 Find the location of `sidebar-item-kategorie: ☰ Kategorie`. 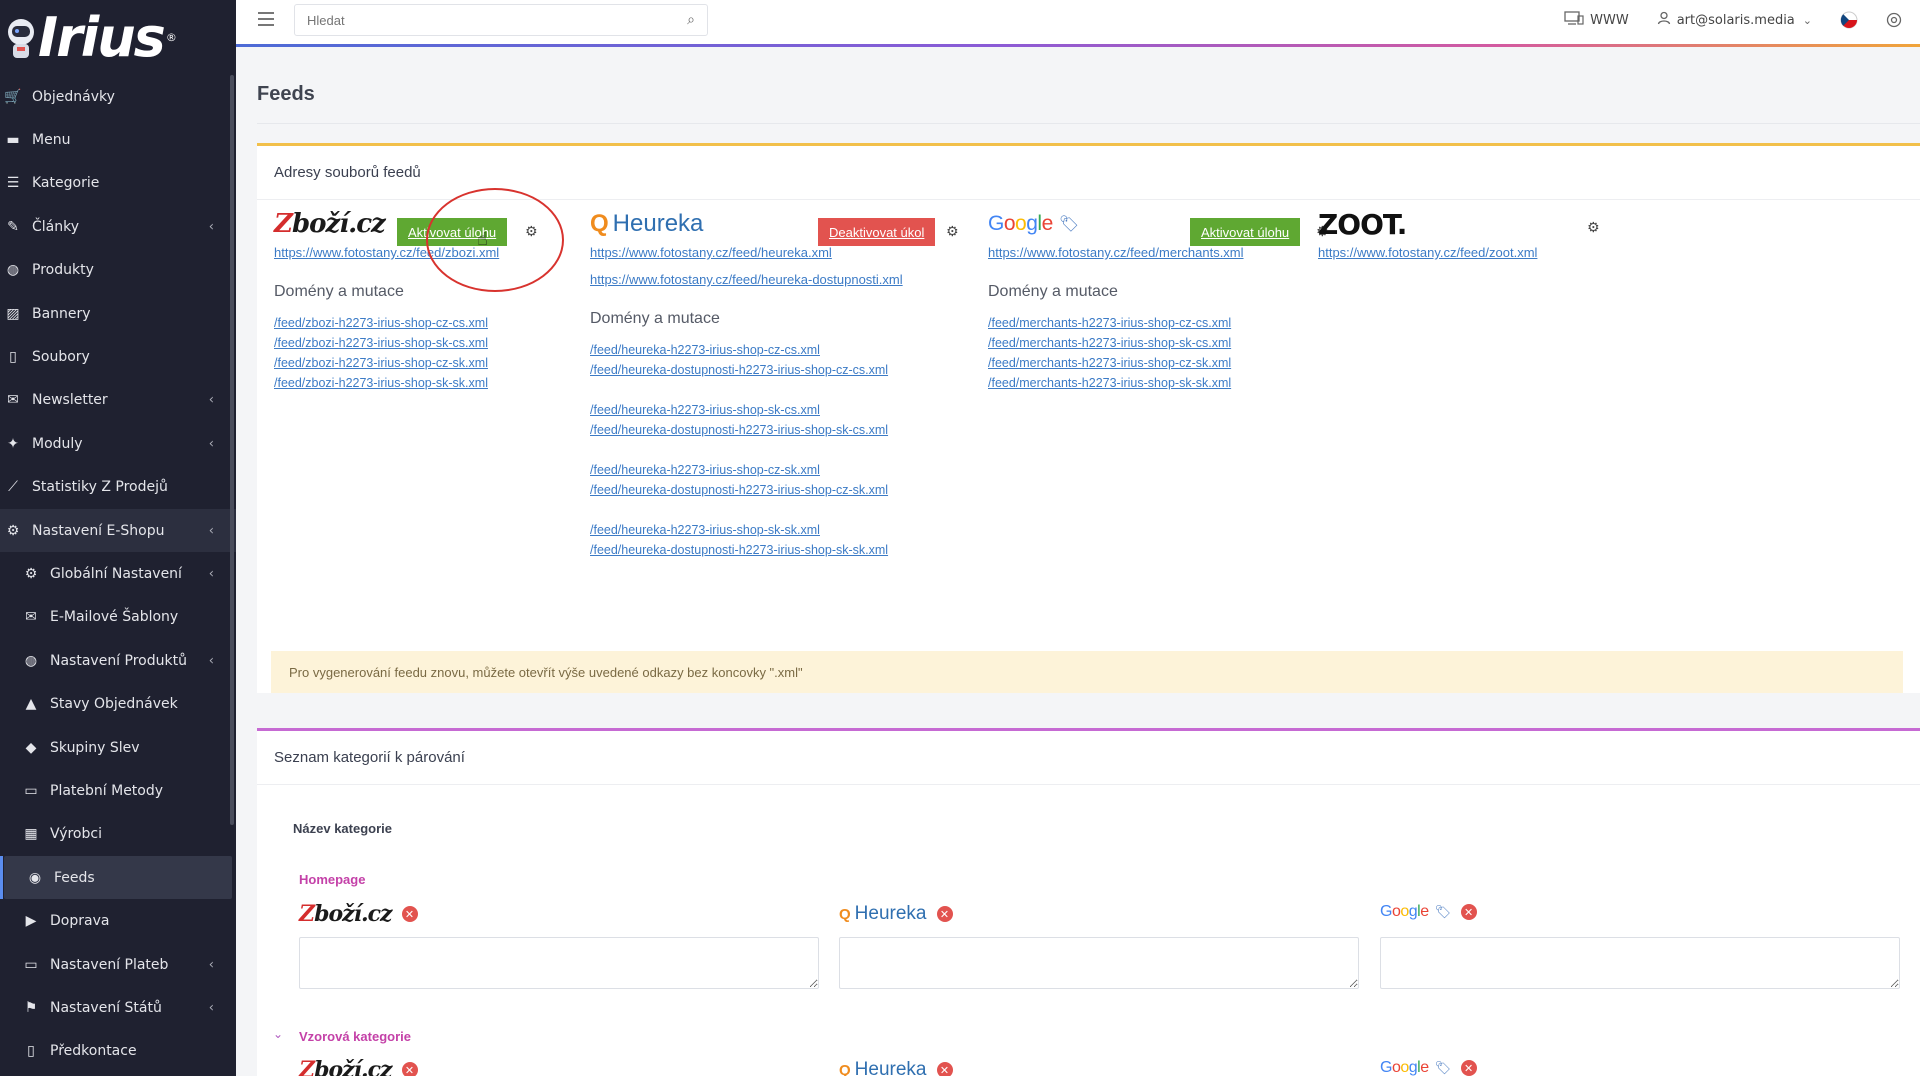

sidebar-item-kategorie: ☰ Kategorie is located at coordinates (118, 183).